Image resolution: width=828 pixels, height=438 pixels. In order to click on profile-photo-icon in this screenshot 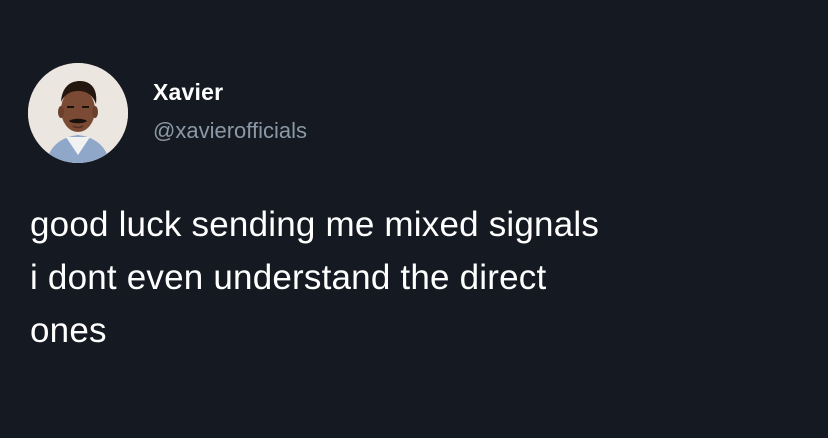, I will do `click(78, 113)`.